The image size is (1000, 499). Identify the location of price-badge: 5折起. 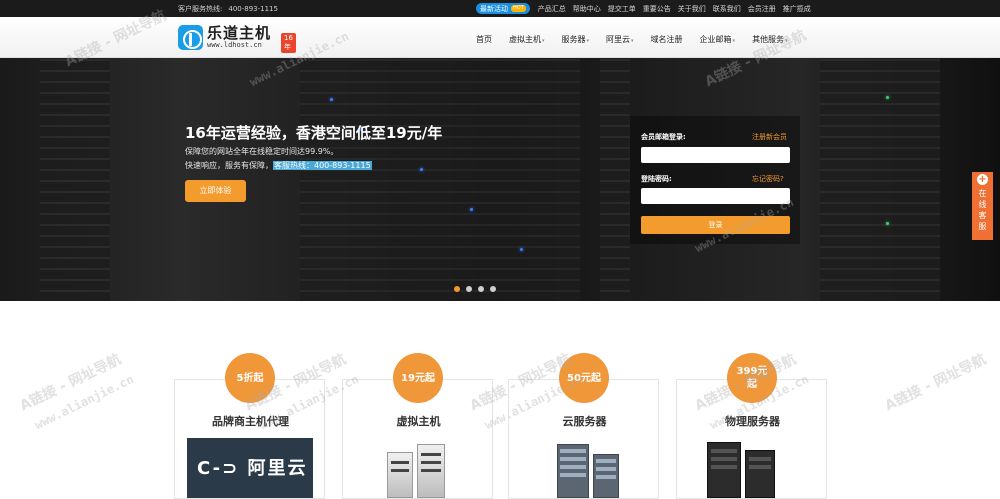
(250, 378).